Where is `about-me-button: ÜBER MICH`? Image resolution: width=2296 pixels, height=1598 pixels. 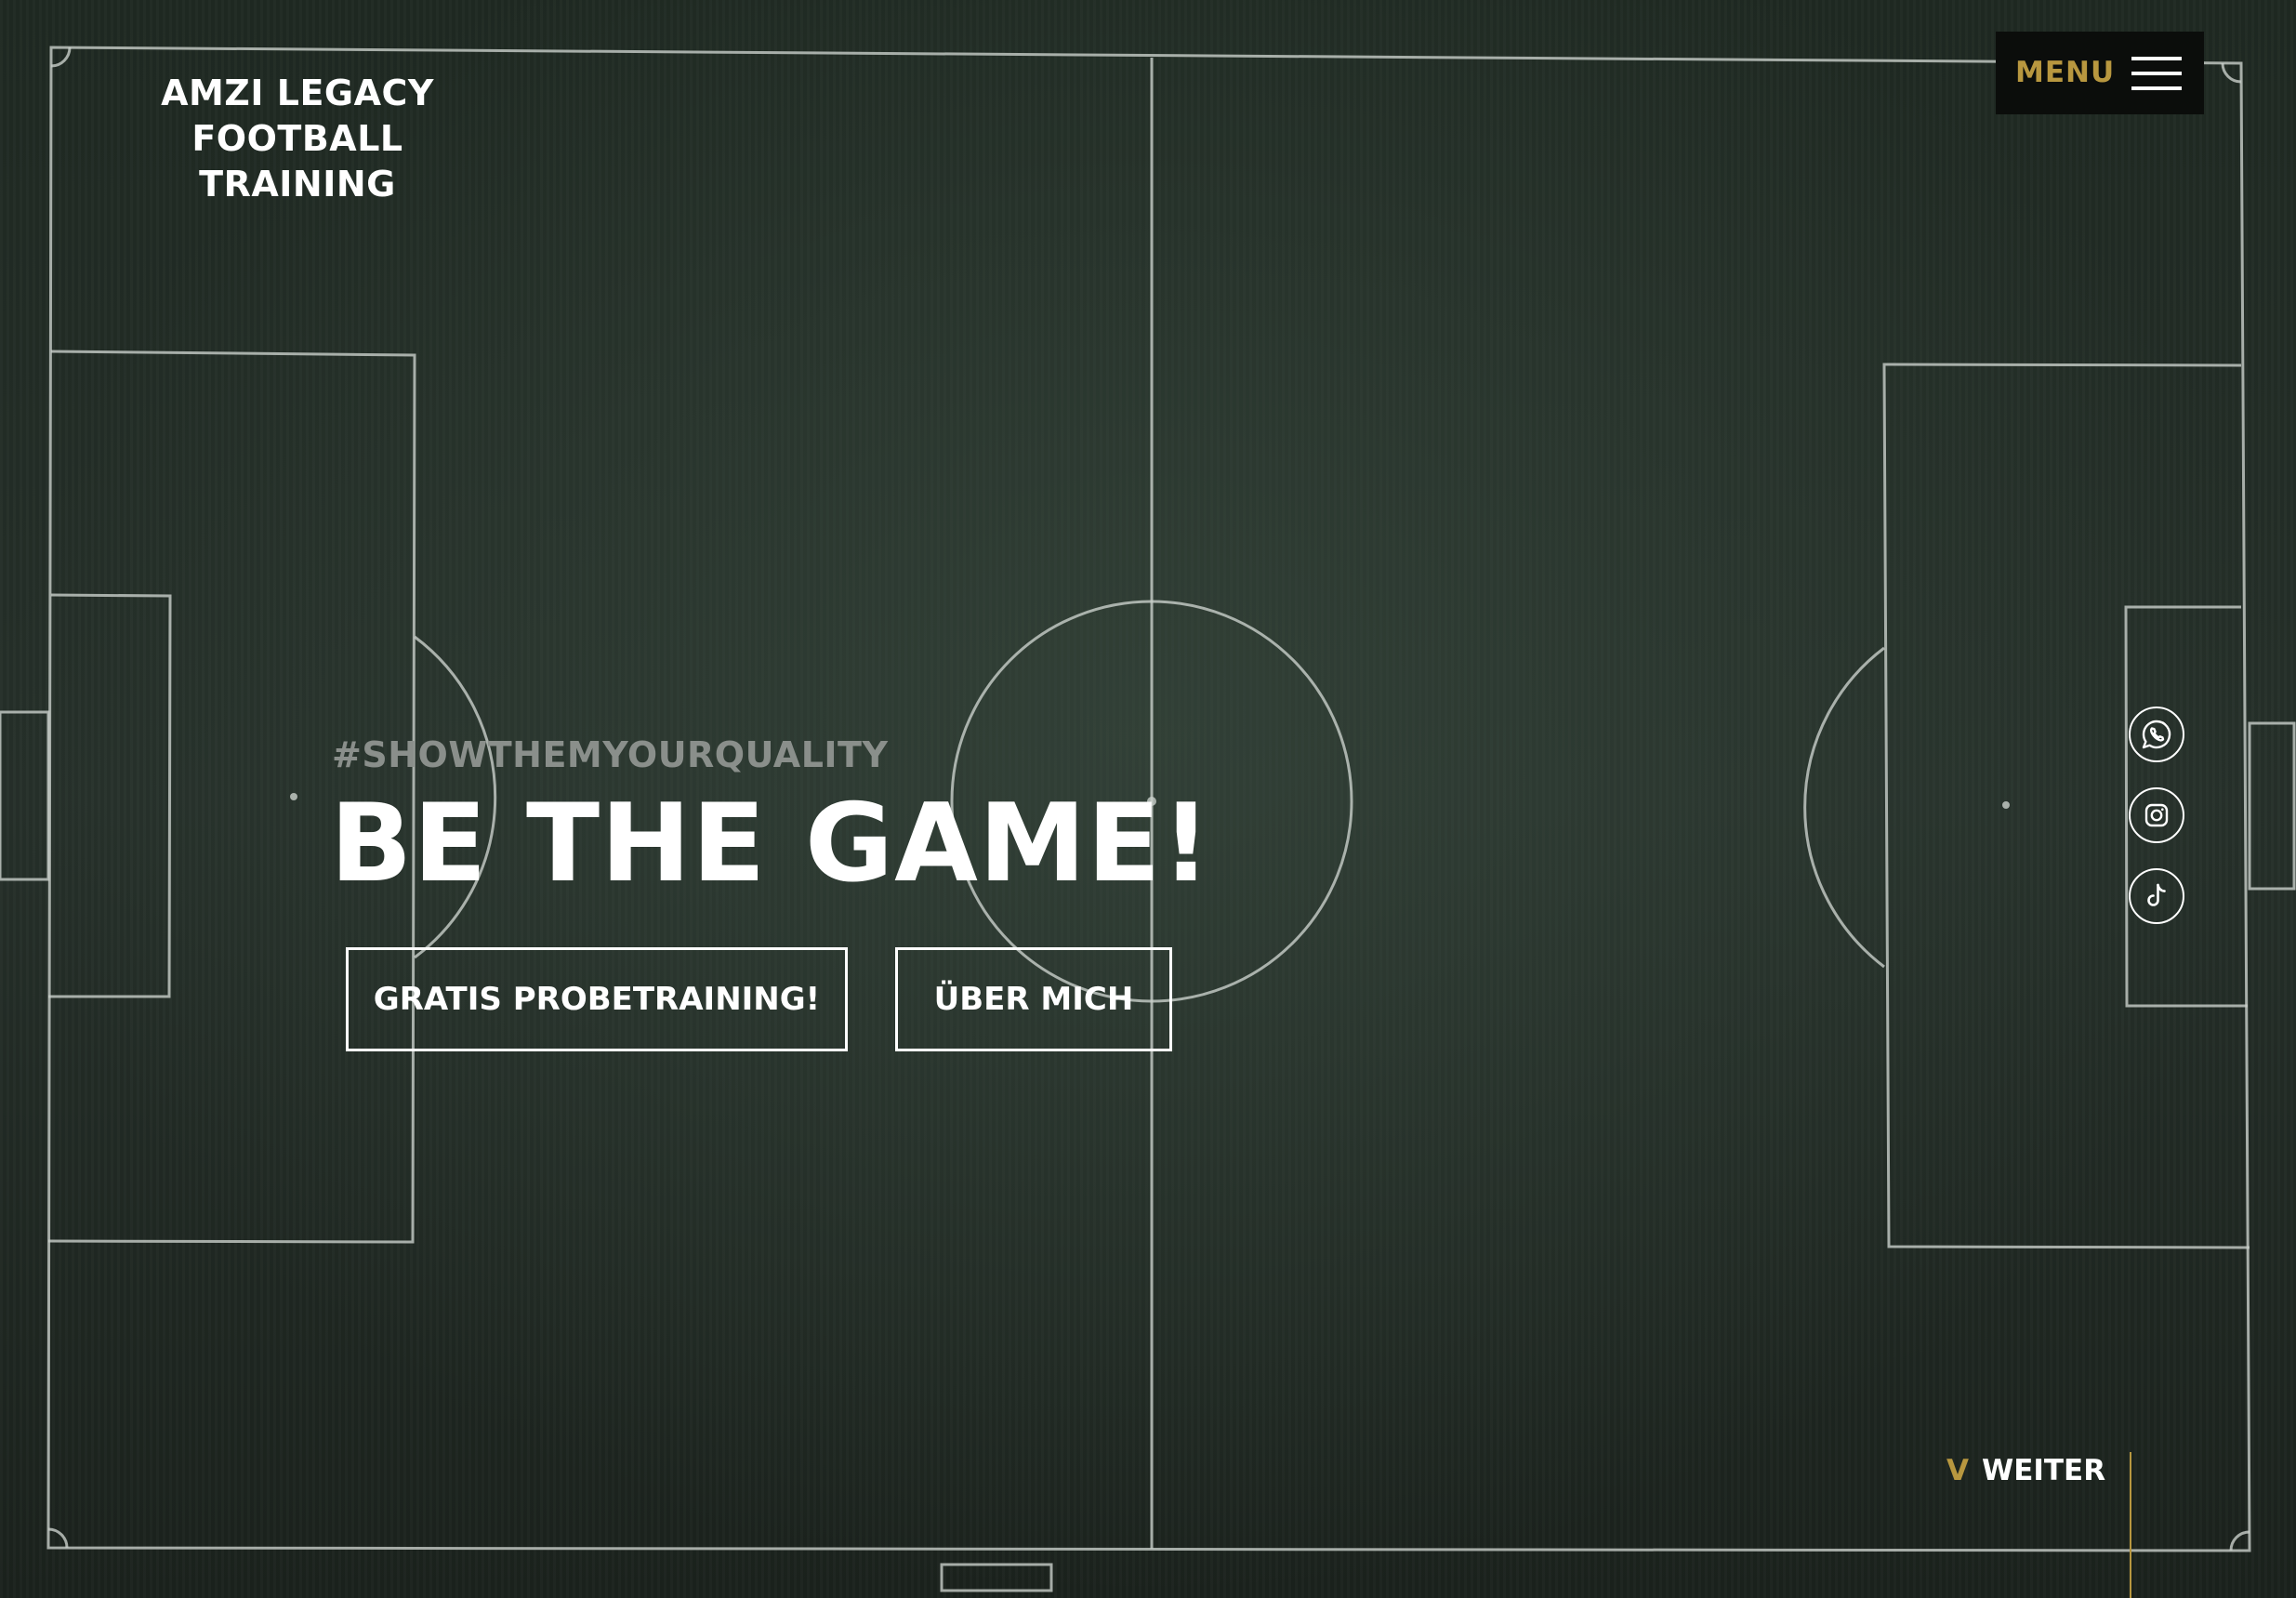
about-me-button: ÜBER MICH is located at coordinates (1034, 999).